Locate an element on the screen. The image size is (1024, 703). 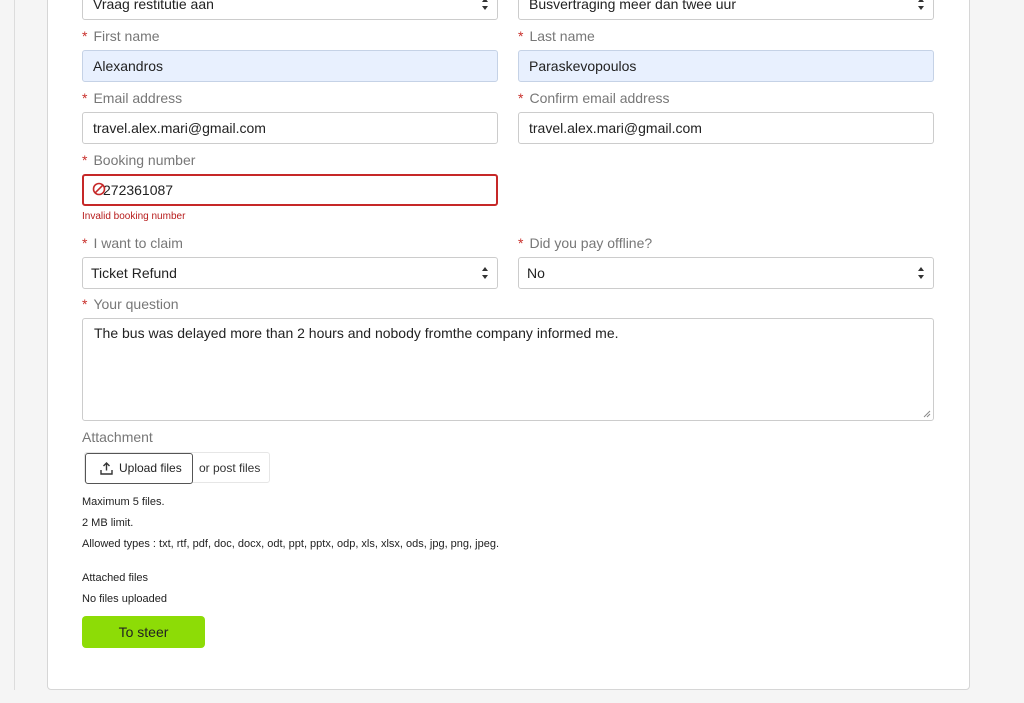
claim-value: Ticket Refund is located at coordinates (134, 273).